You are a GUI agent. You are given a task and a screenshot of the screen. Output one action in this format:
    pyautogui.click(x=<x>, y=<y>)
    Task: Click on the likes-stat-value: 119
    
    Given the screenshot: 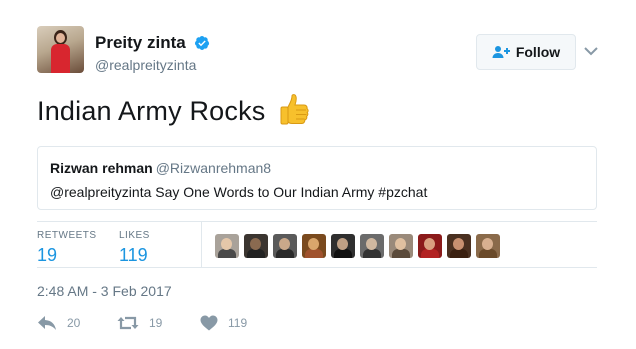 What is the action you would take?
    pyautogui.click(x=133, y=255)
    